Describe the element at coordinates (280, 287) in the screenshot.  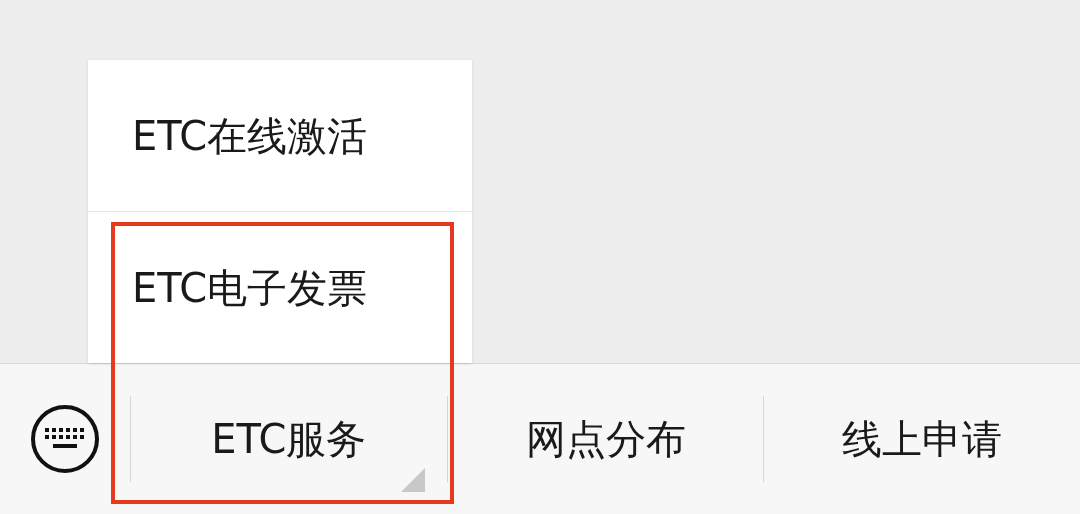
I see `popup-menu-item: ETC电子发票` at that location.